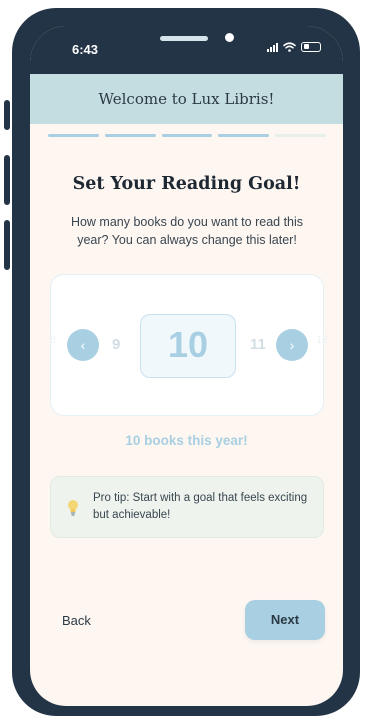 The image size is (365, 720). I want to click on phone-side-button-volume-up, so click(7, 180).